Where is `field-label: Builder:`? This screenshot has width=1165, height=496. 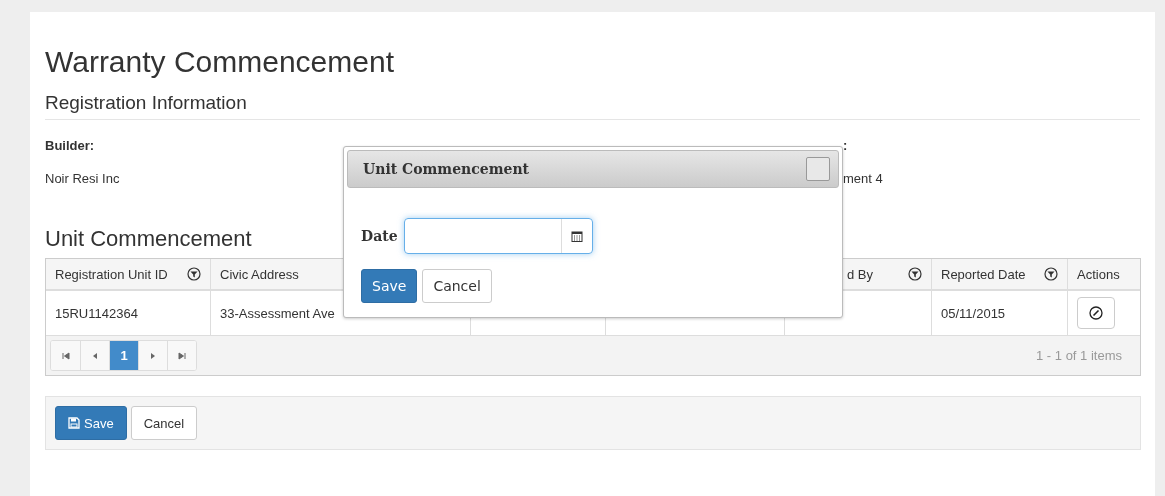 field-label: Builder: is located at coordinates (70, 146).